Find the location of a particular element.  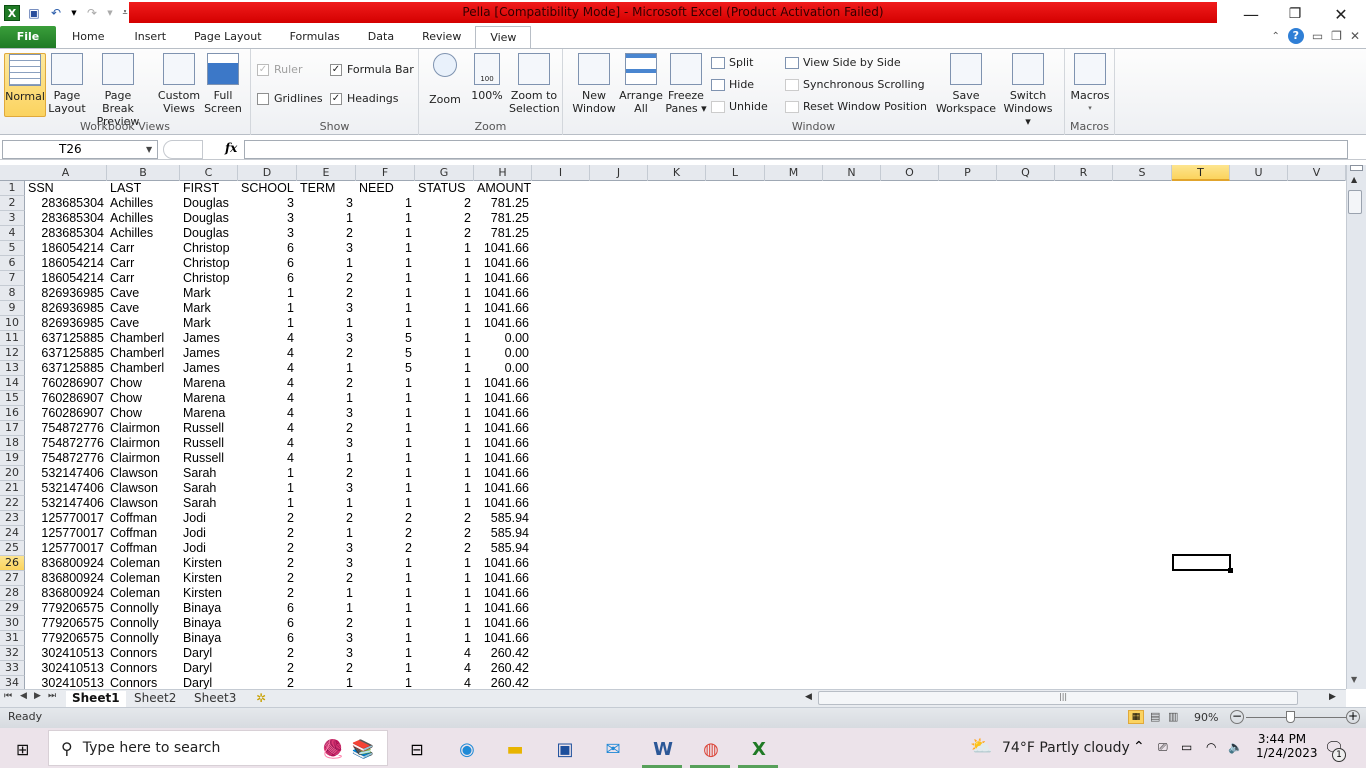

cell-C29: Binaya is located at coordinates (209, 608).